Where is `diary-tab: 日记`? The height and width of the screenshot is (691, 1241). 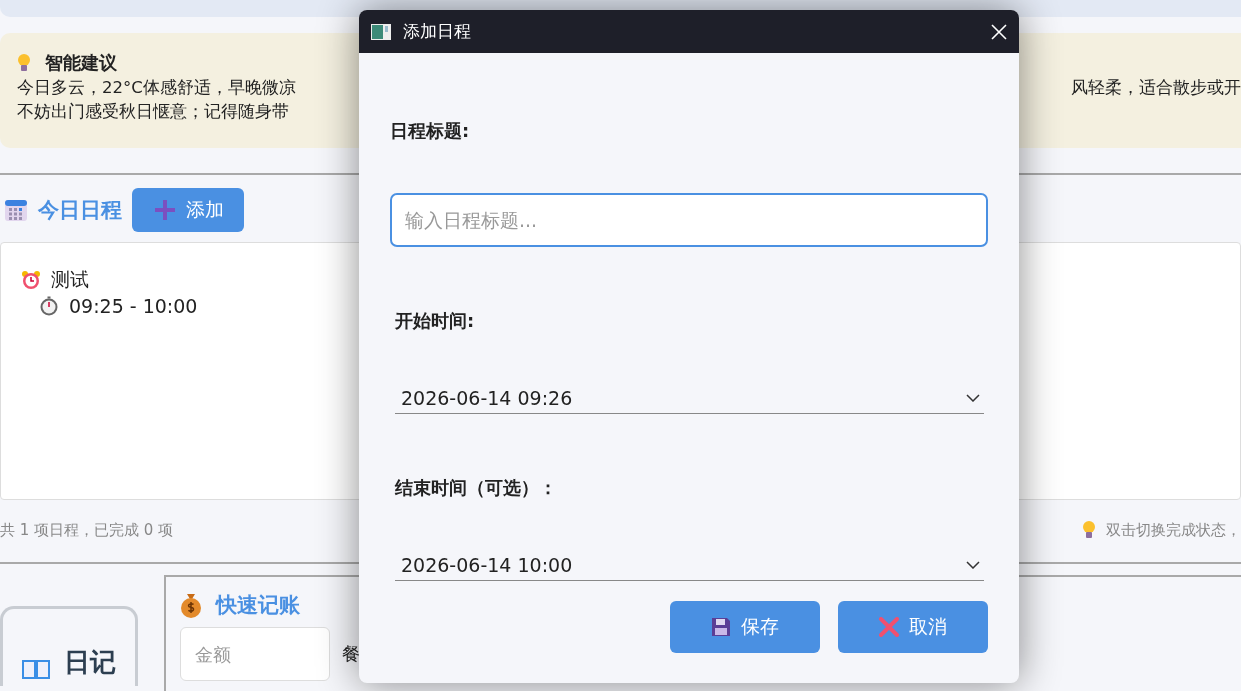 diary-tab: 日记 is located at coordinates (69, 646).